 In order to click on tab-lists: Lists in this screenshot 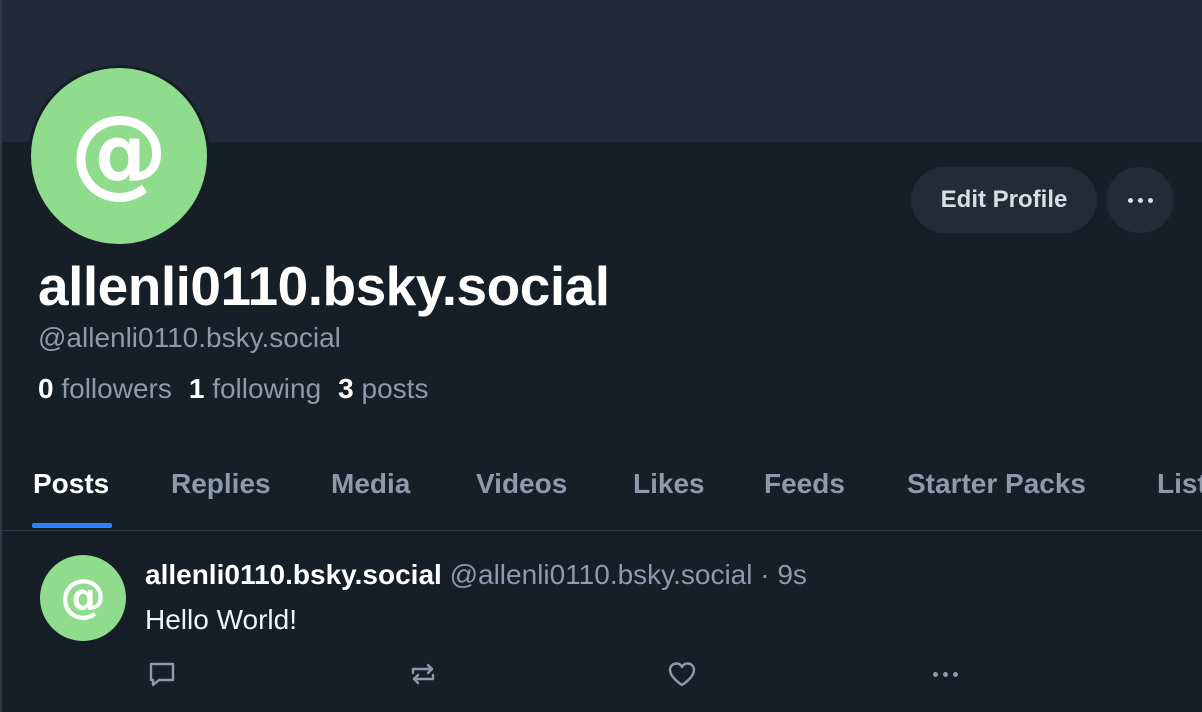, I will do `click(1179, 484)`.